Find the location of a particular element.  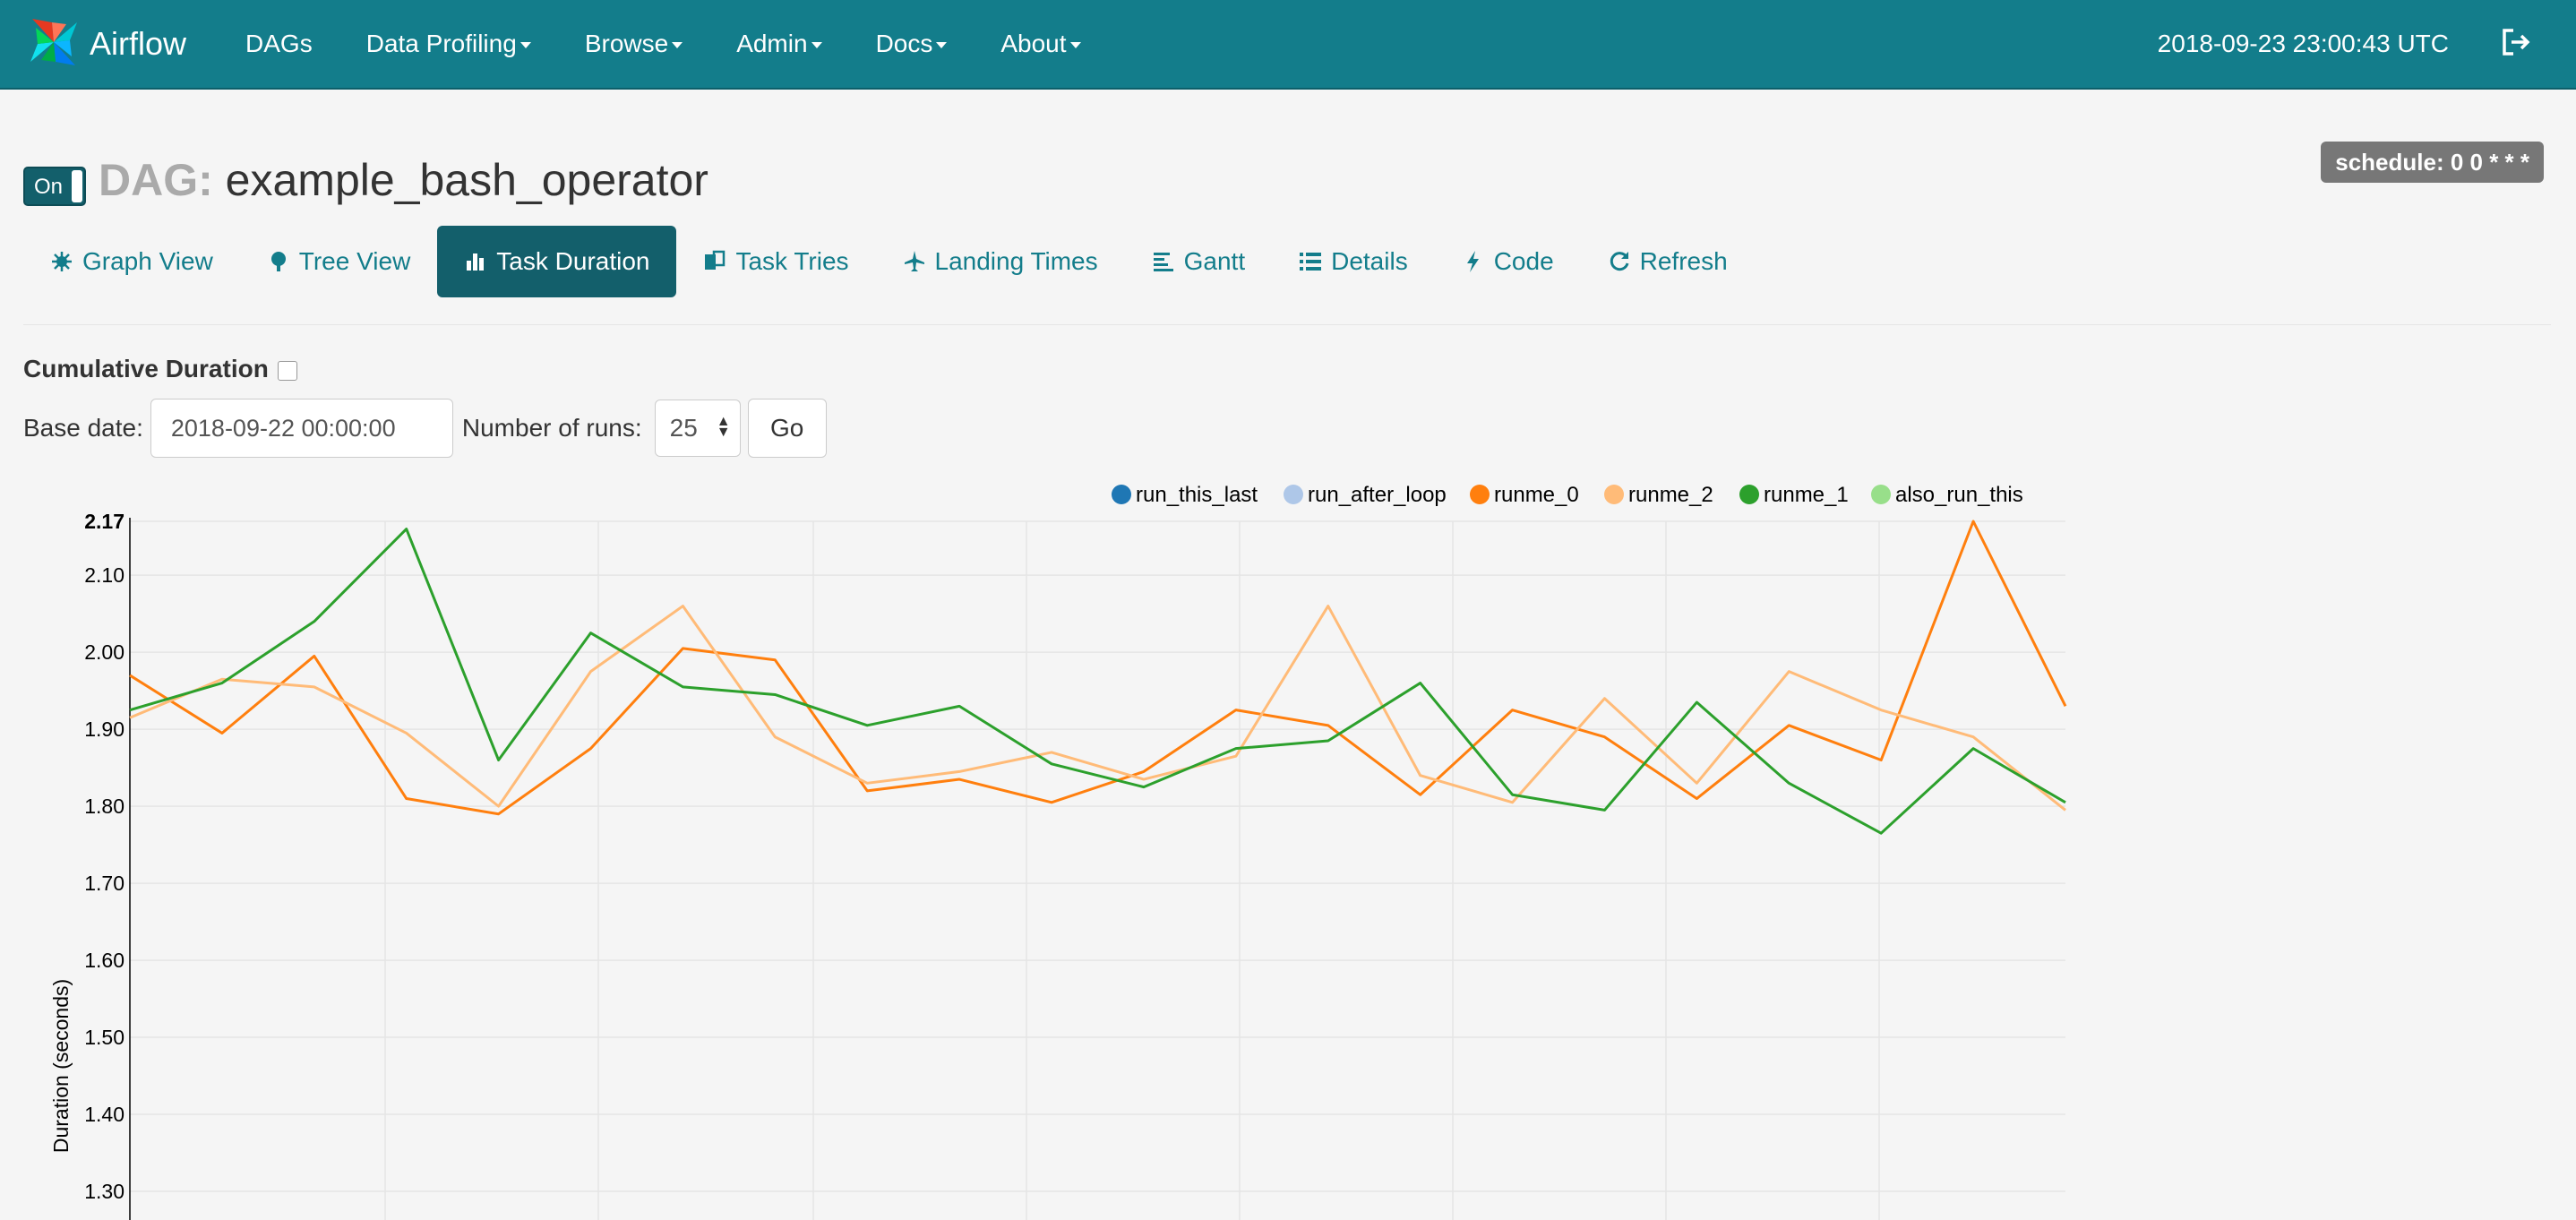

nav-label: Data Profiling is located at coordinates (441, 43).